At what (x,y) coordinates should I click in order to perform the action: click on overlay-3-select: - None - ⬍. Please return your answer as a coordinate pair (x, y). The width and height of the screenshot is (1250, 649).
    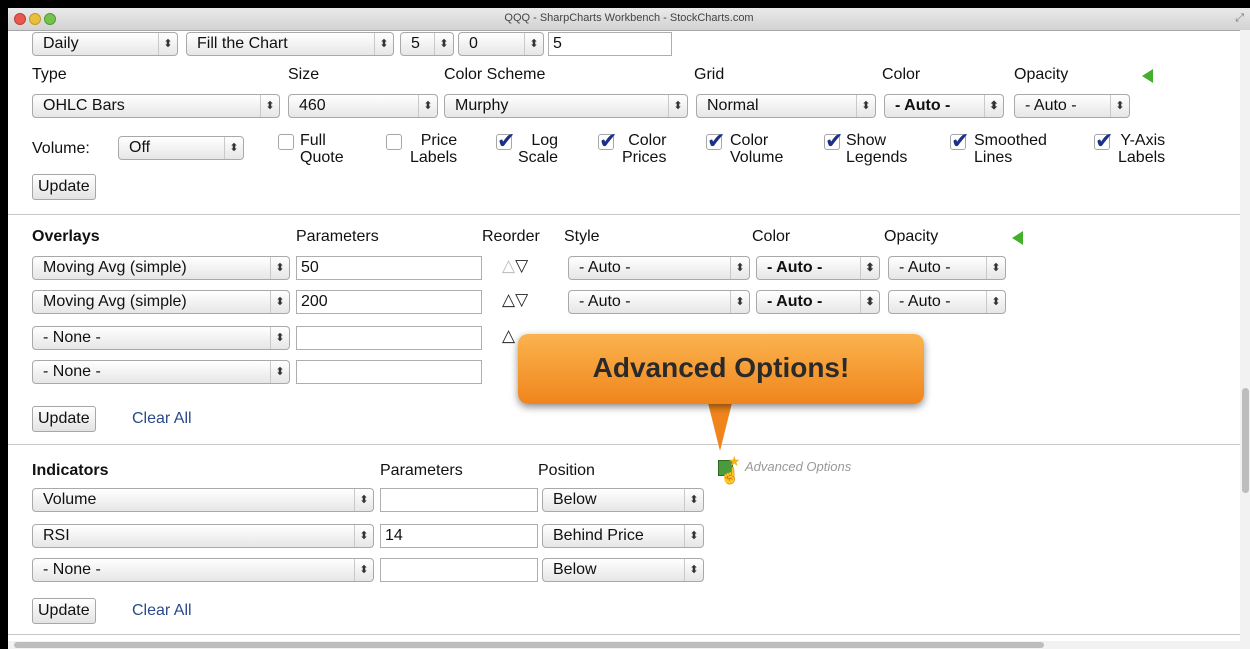
    Looking at the image, I should click on (161, 338).